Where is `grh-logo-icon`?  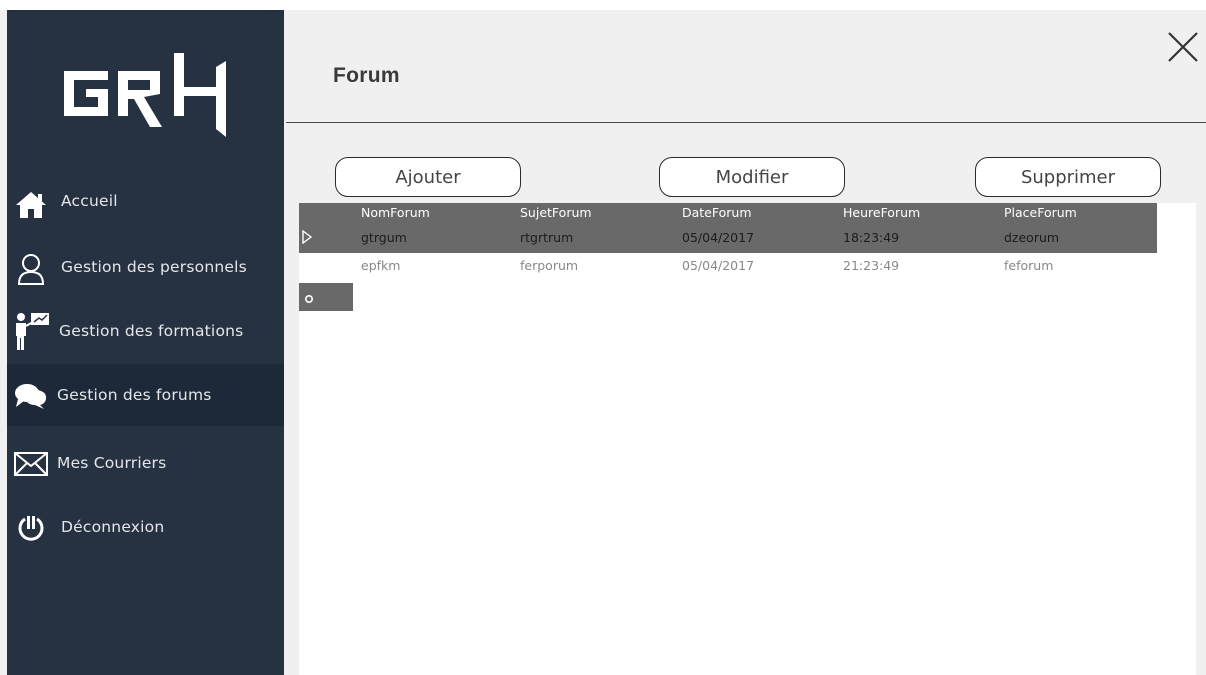
grh-logo-icon is located at coordinates (144, 95).